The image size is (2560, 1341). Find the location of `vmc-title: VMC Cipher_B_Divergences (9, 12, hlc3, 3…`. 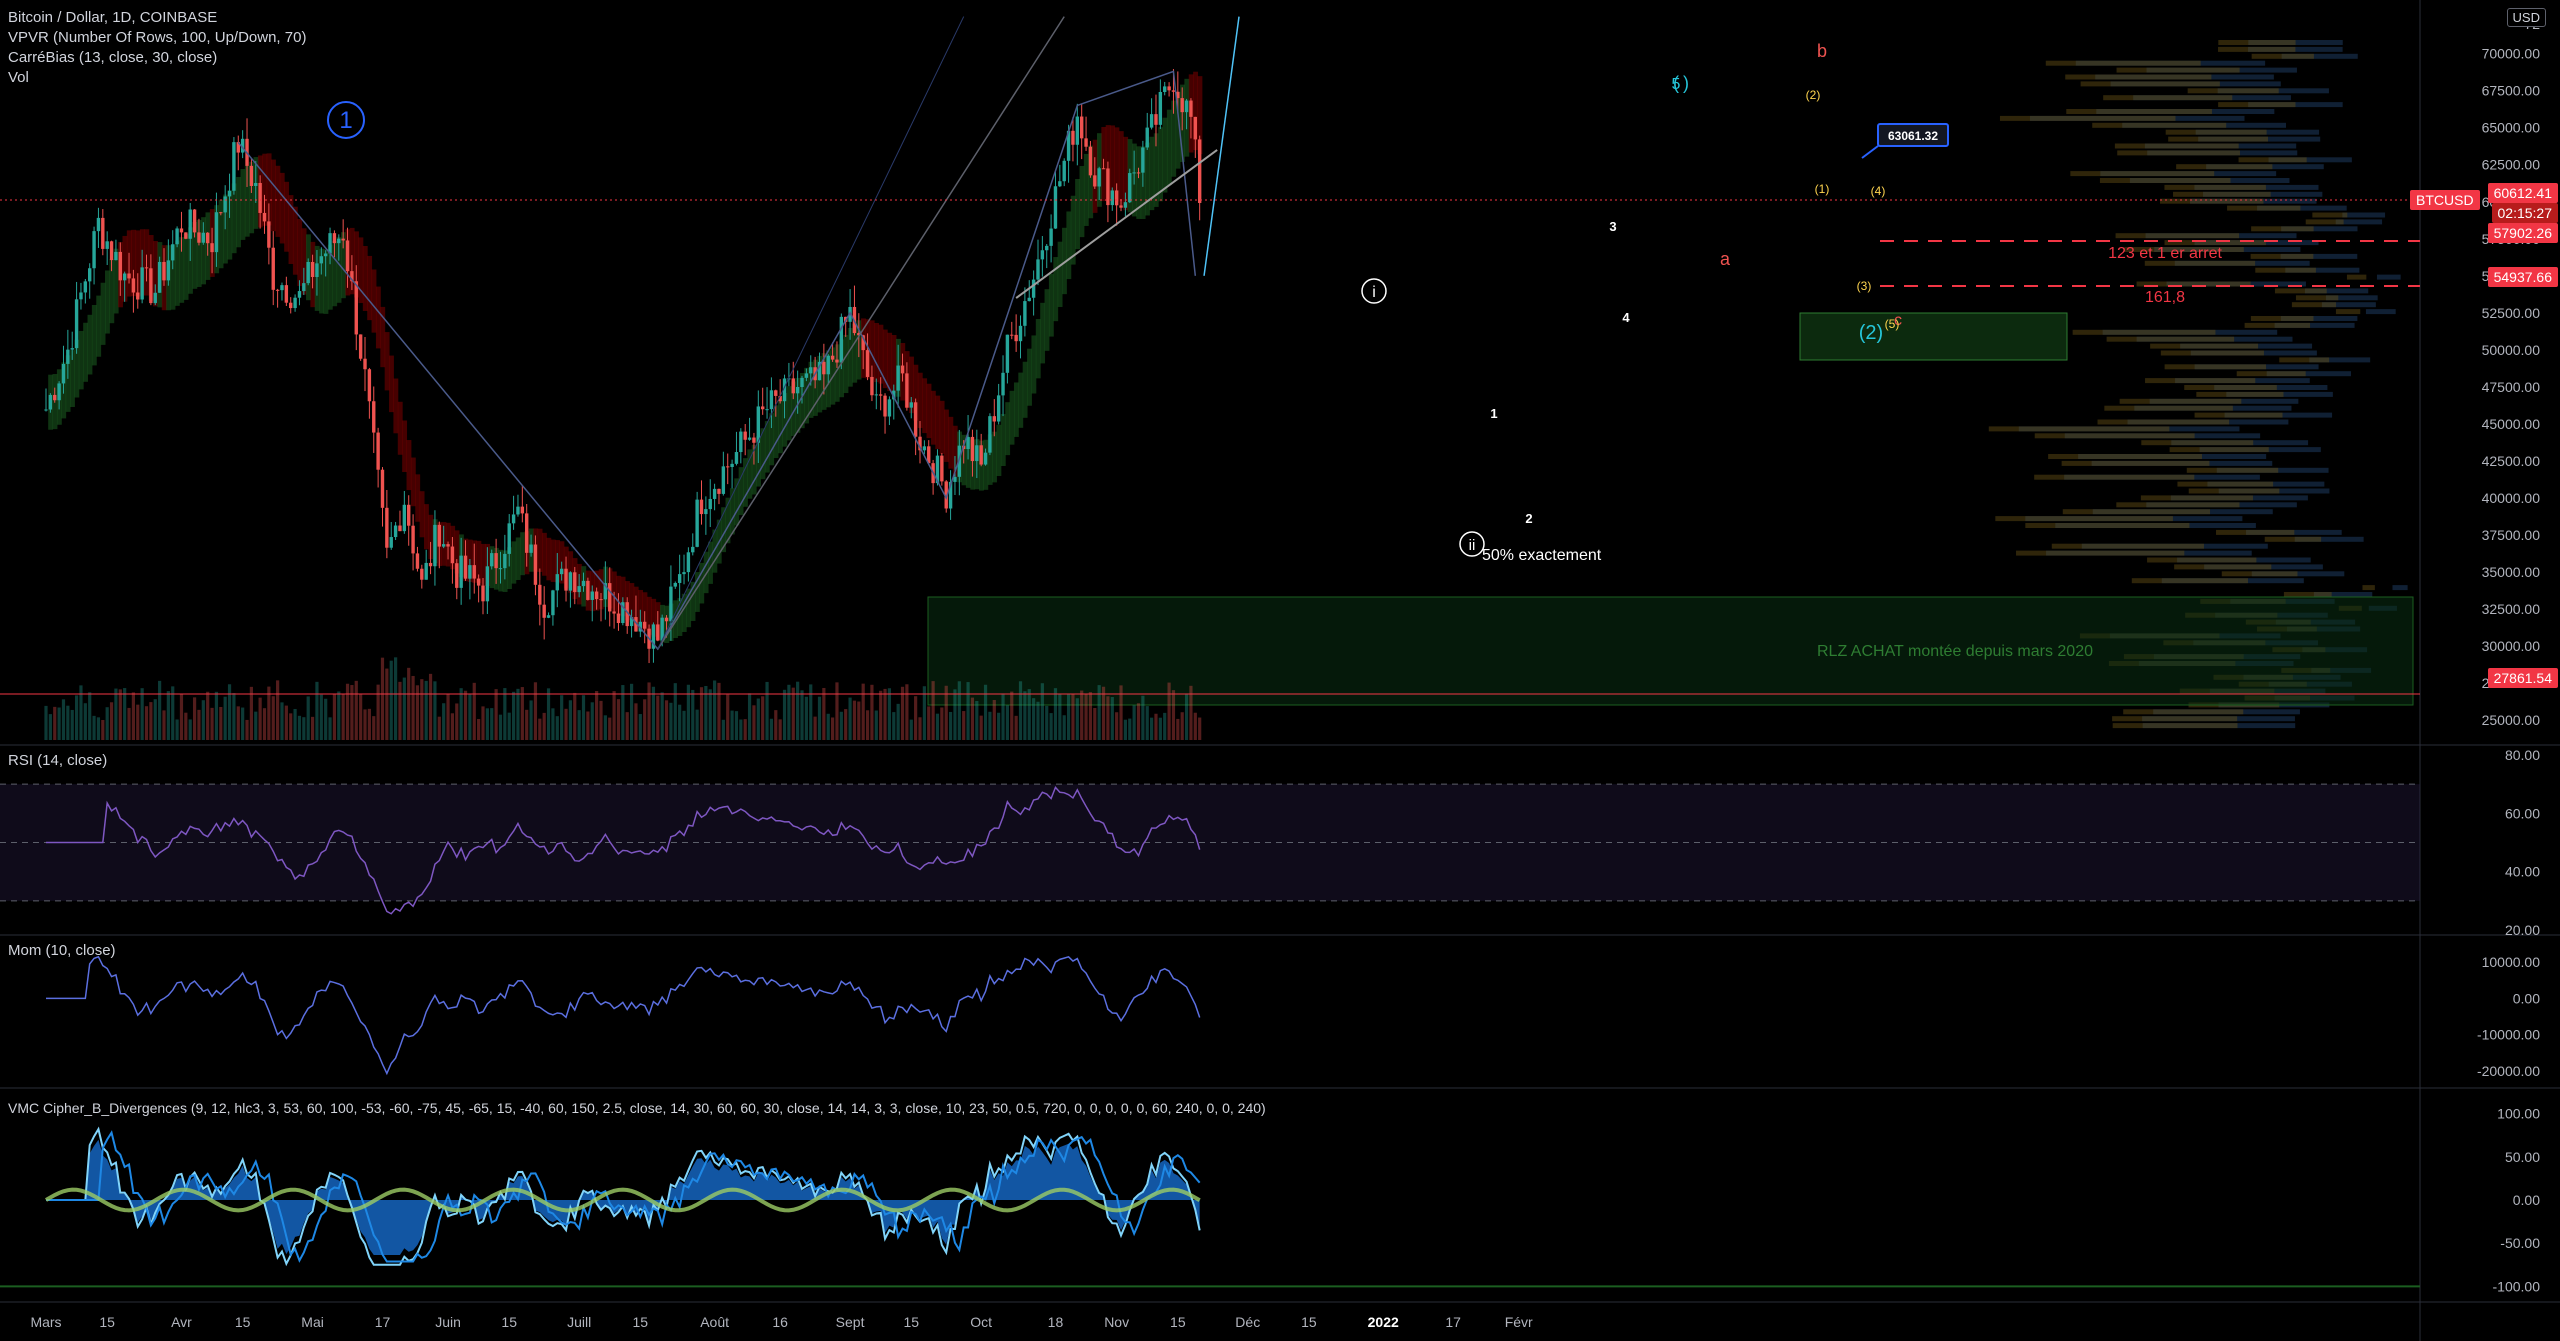

vmc-title: VMC Cipher_B_Divergences (9, 12, hlc3, 3… is located at coordinates (637, 1108).